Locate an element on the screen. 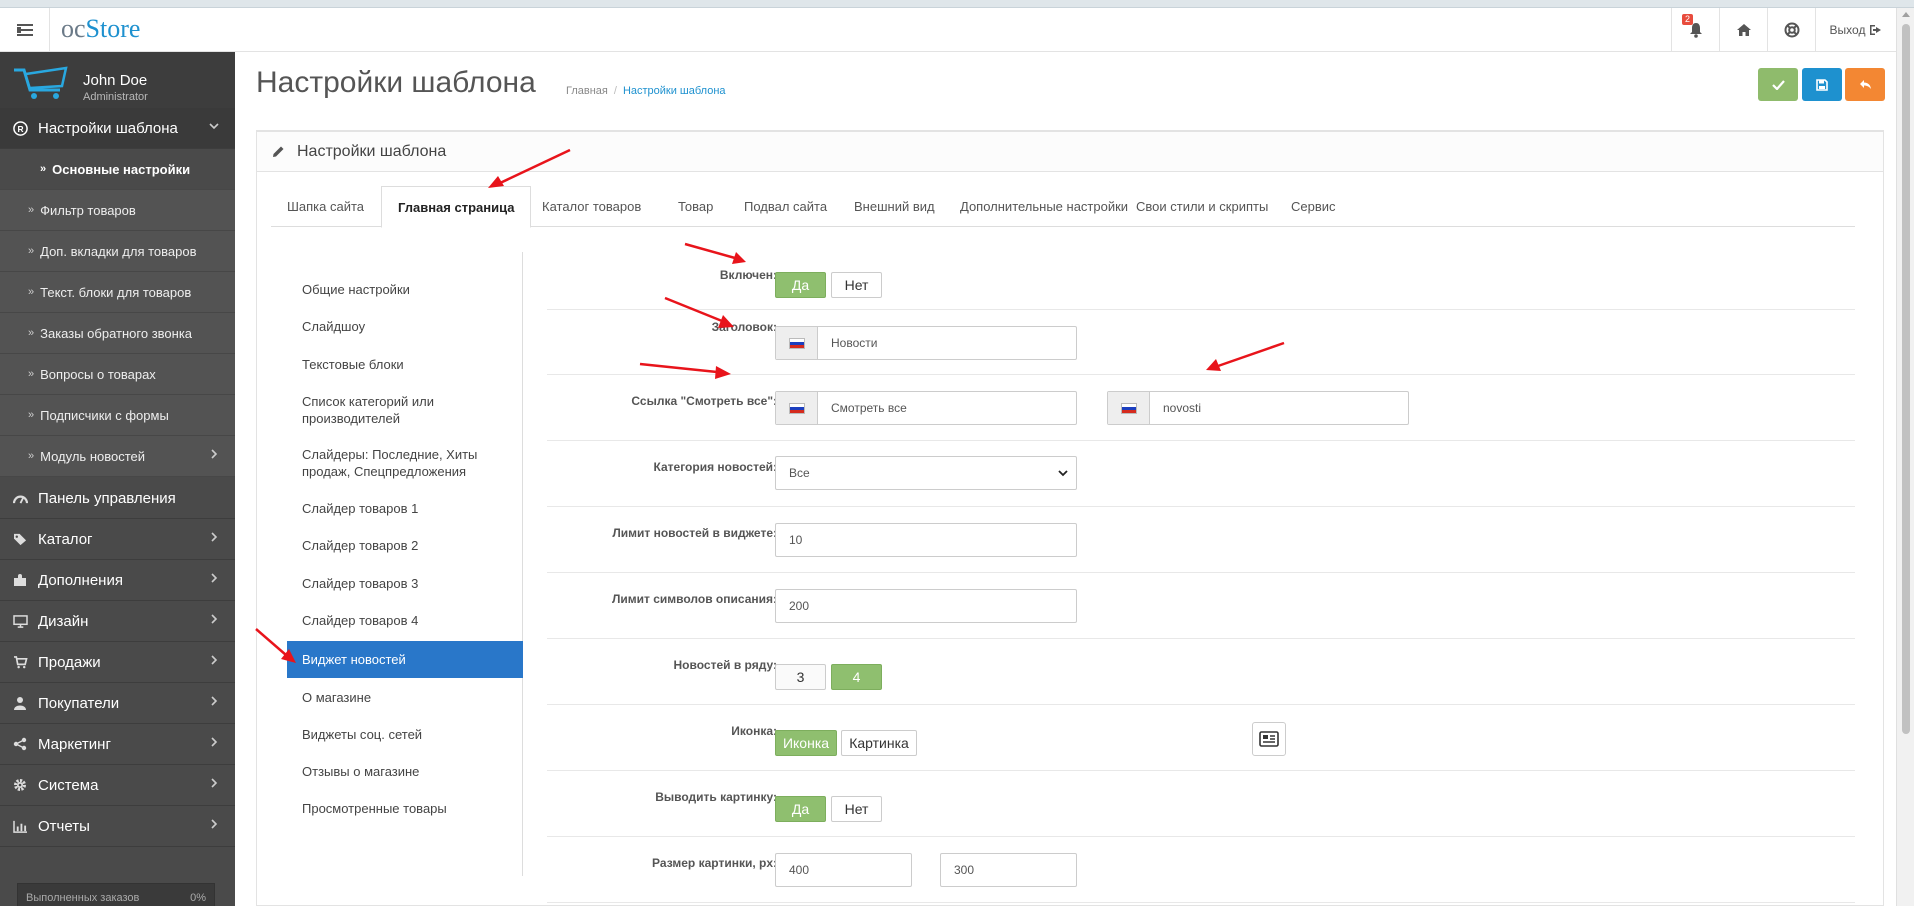  header: ocStore 2 Выход is located at coordinates (948, 30).